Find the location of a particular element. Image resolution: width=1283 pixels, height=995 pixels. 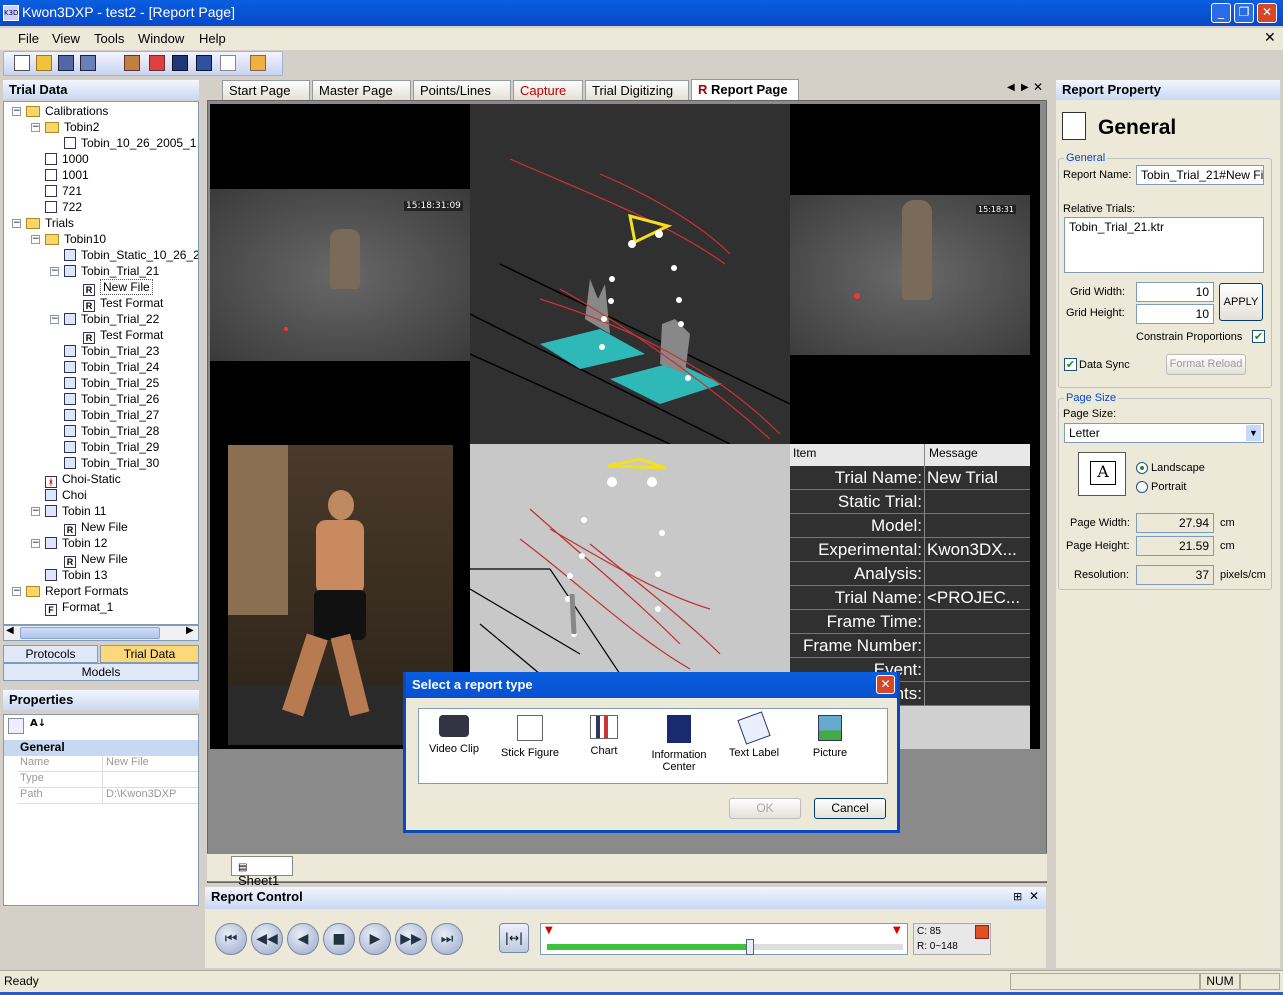

tab-scroll-left-icon: ◀ is located at coordinates (1011, 87).